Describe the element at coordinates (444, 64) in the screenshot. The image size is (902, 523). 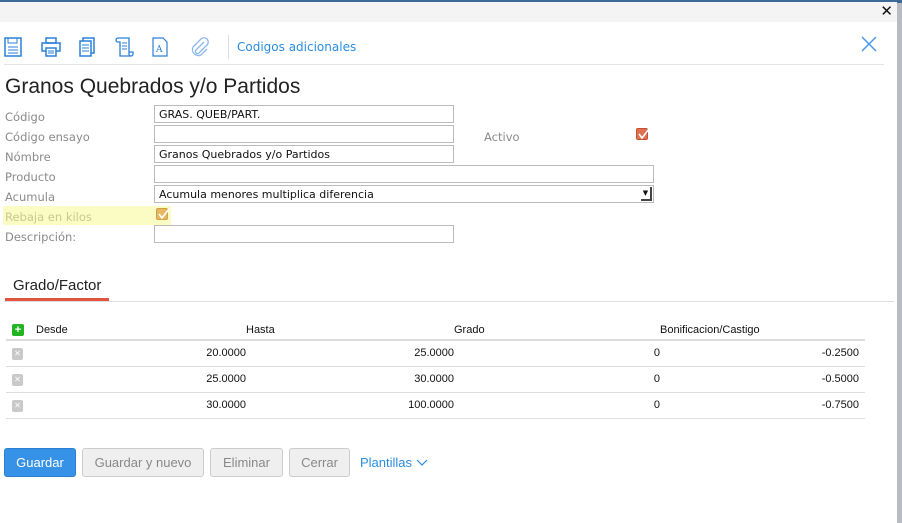
I see `divider` at that location.